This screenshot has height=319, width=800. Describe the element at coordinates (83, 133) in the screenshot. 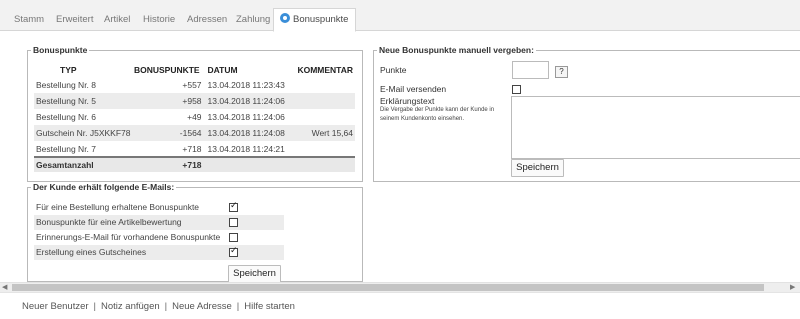

I see `cell-typ: Gutschein Nr. J5XKKF78` at that location.